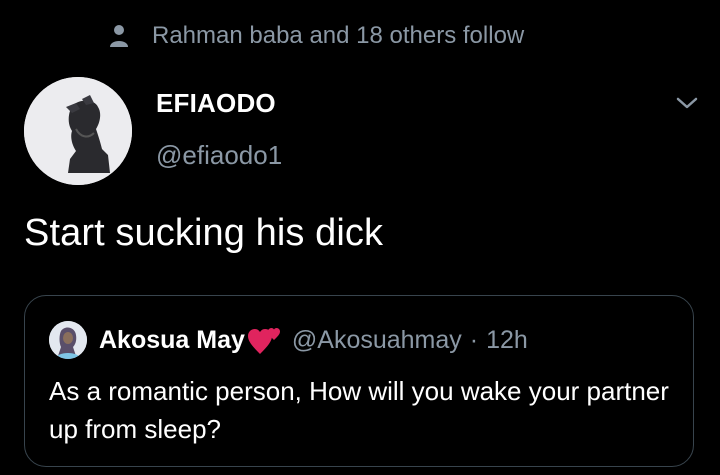 The width and height of the screenshot is (720, 475). What do you see at coordinates (172, 339) in the screenshot?
I see `quoted-author-name: Akosua May` at bounding box center [172, 339].